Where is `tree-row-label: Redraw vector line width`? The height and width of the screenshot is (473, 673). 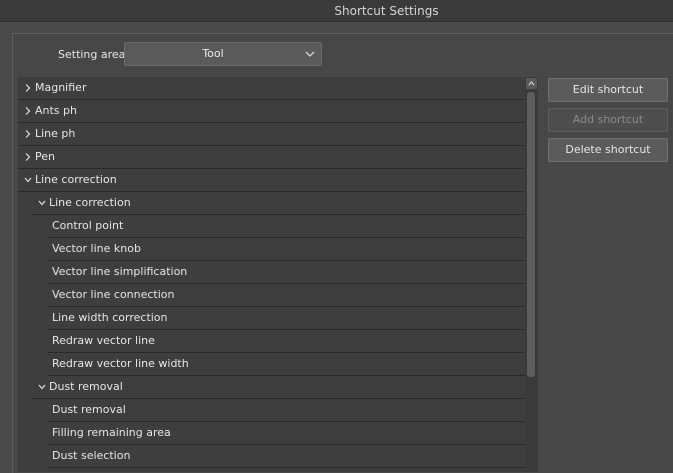 tree-row-label: Redraw vector line width is located at coordinates (120, 363).